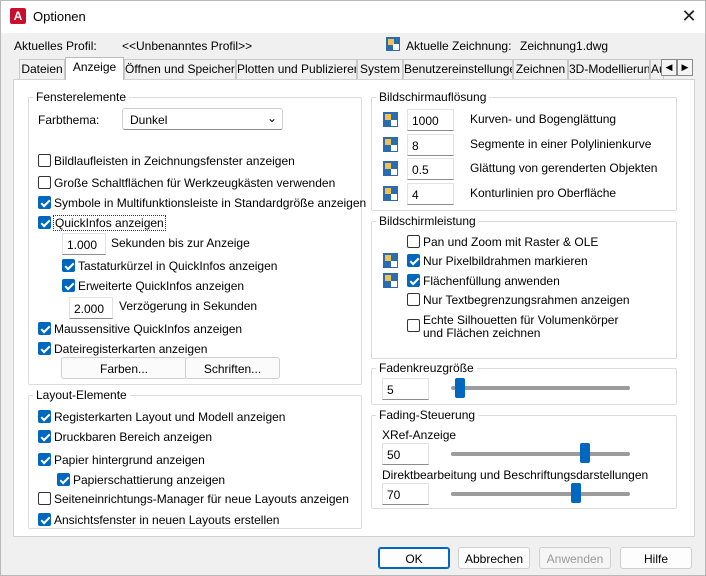 This screenshot has height=576, width=706. Describe the element at coordinates (44, 519) in the screenshot. I see `create-viewport-checkbox` at that location.